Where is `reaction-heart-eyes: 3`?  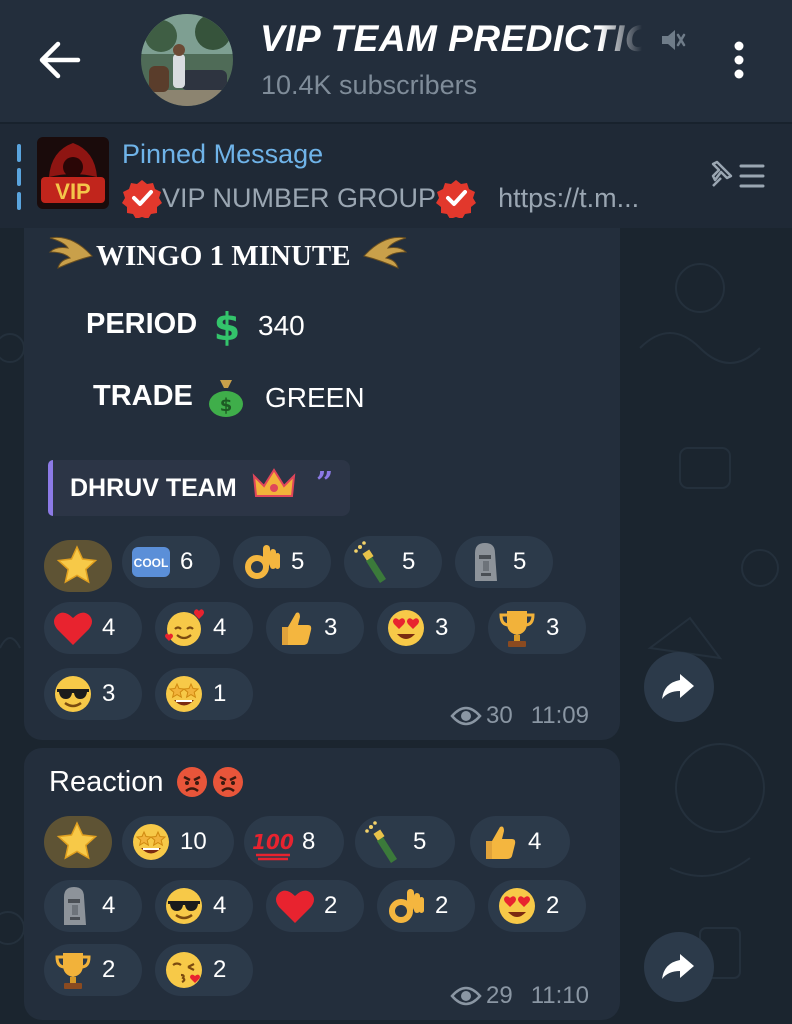 reaction-heart-eyes: 3 is located at coordinates (426, 628).